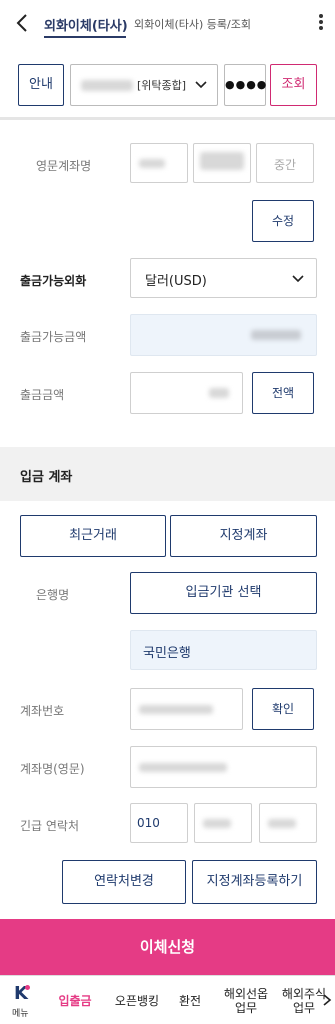 This screenshot has height=1024, width=335. I want to click on change-contact-button: 연락처변경, so click(124, 882).